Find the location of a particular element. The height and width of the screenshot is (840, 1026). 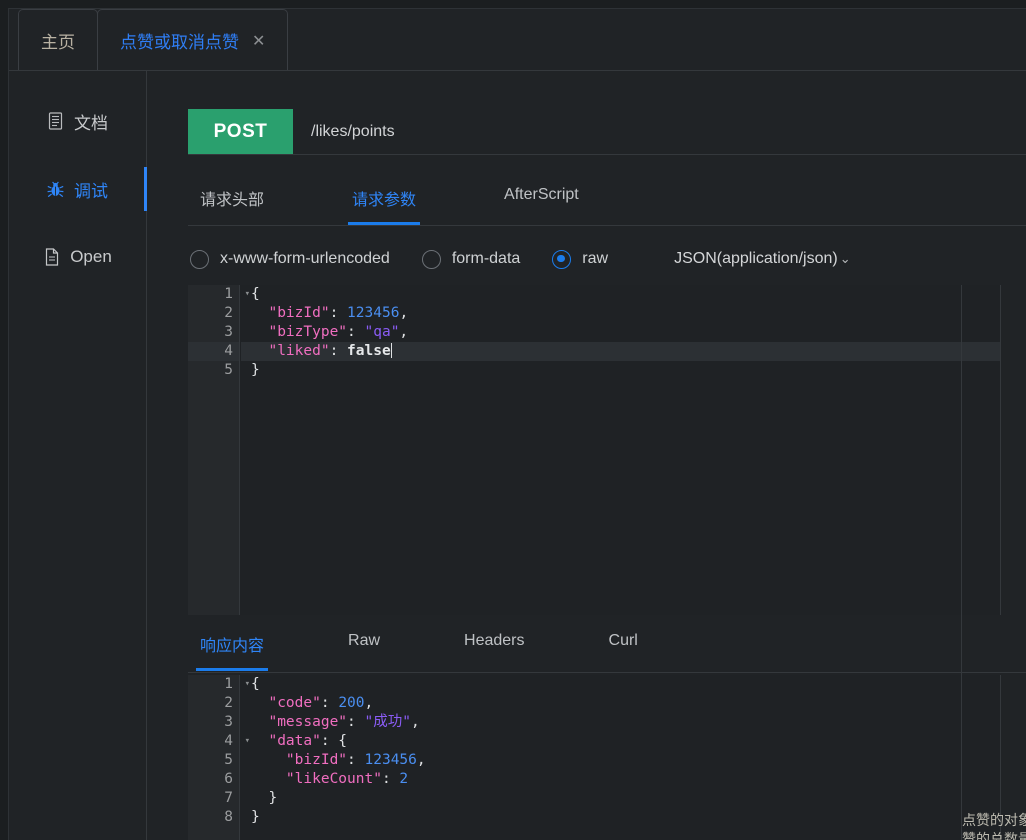

sidebar-item-debug: 调试 is located at coordinates (78, 189).